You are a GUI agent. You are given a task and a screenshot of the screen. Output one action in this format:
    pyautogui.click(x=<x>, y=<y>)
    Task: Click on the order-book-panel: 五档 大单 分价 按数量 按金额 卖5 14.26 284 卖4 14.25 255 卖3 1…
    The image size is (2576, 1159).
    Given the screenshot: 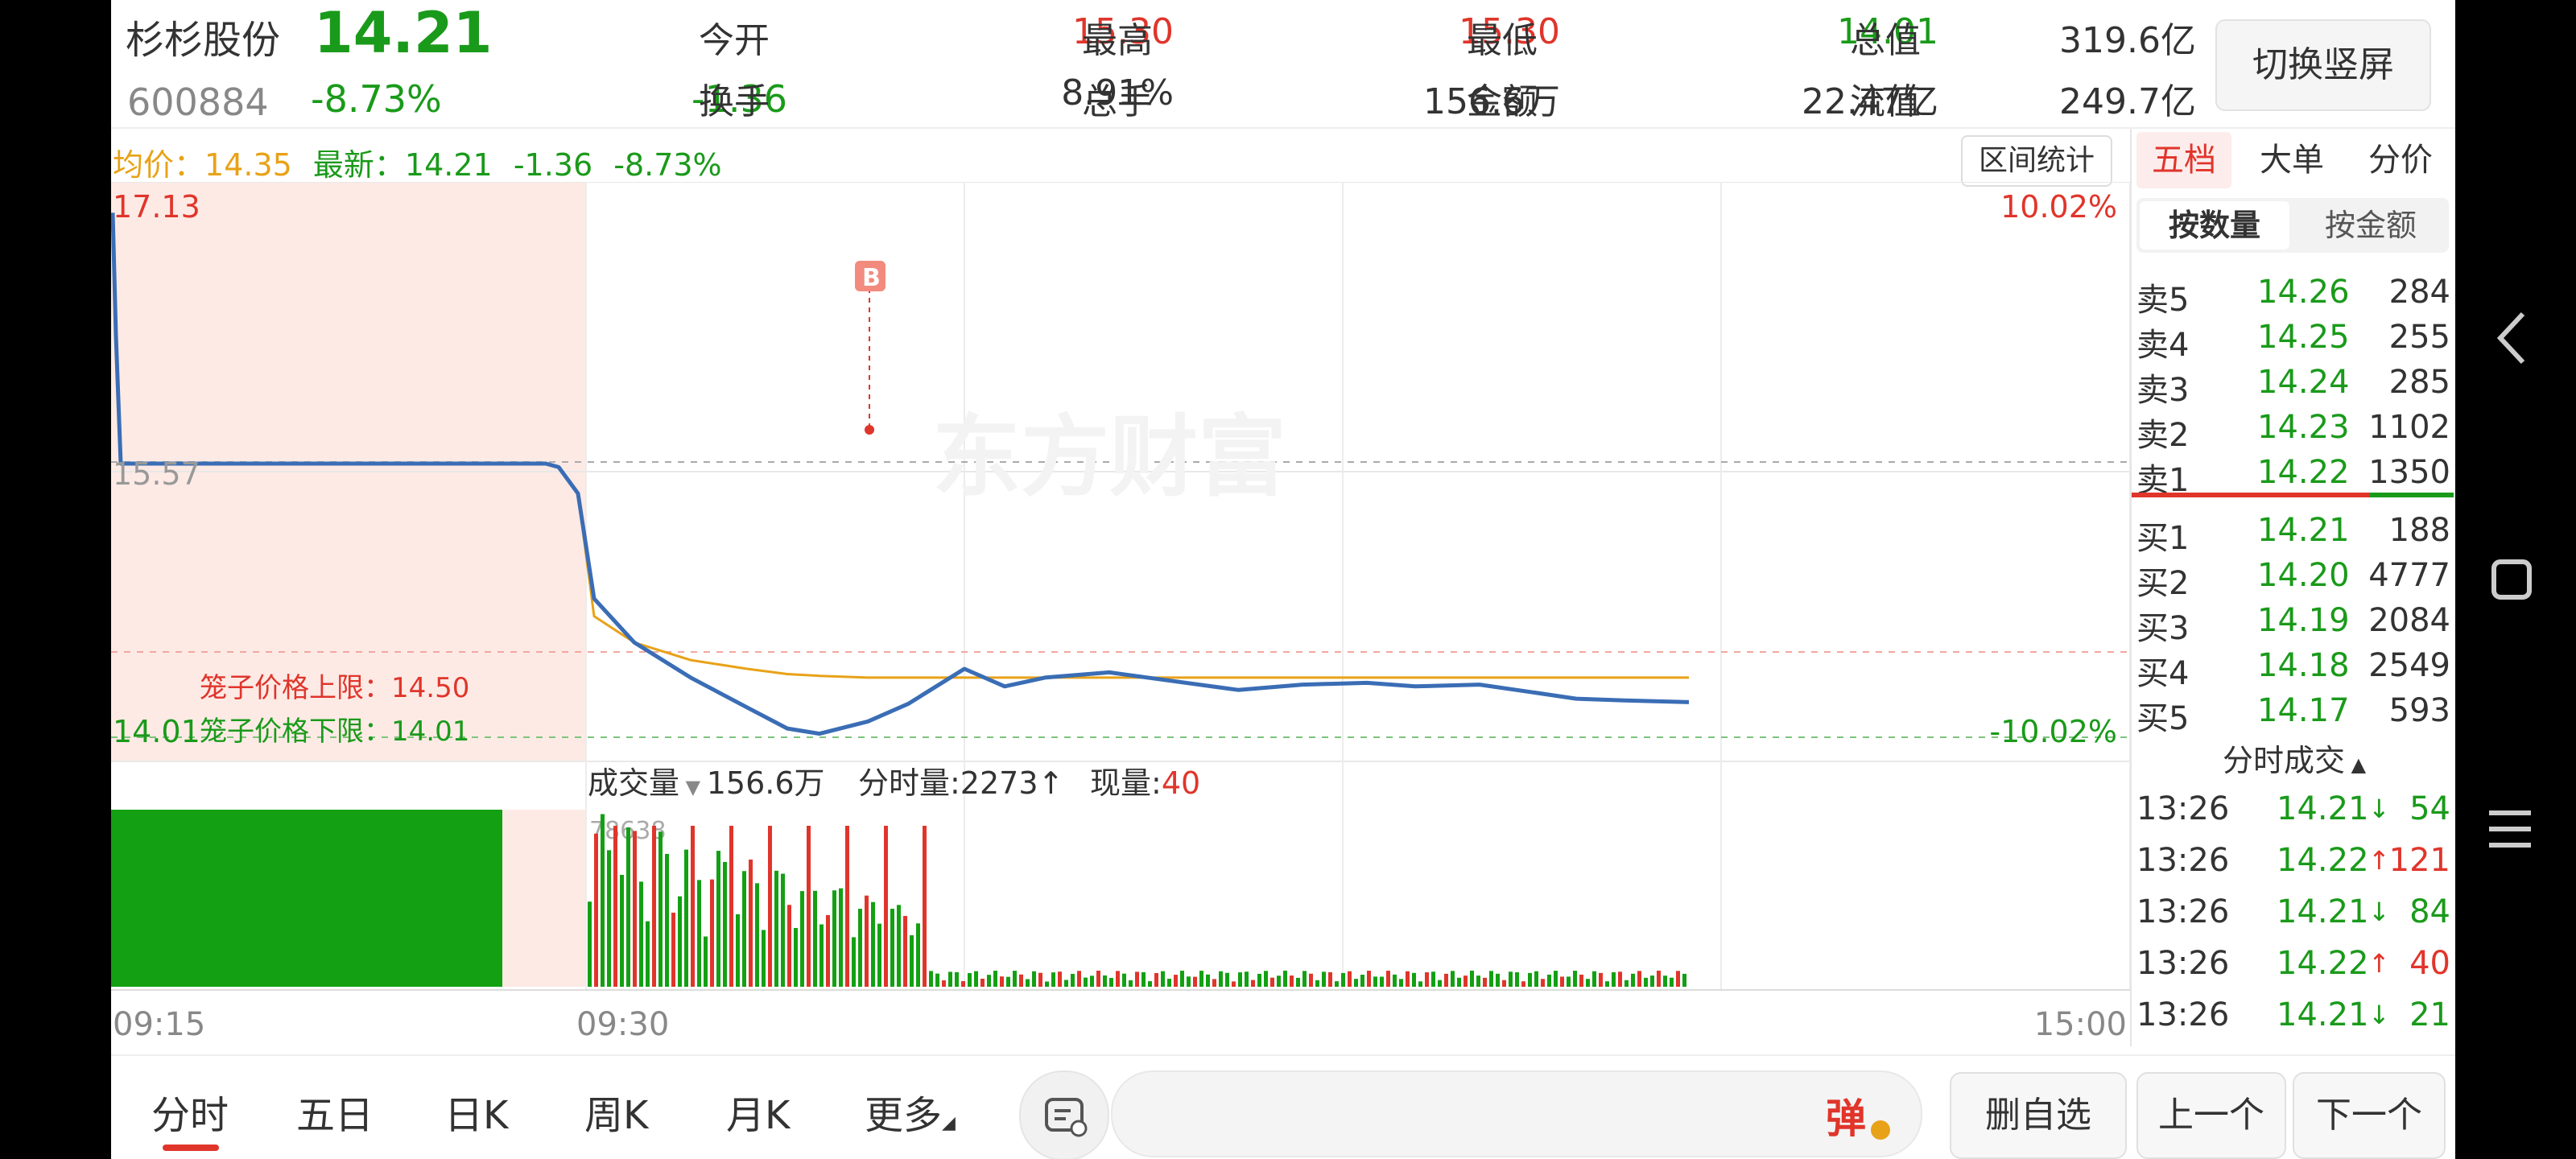 What is the action you would take?
    pyautogui.click(x=2292, y=587)
    